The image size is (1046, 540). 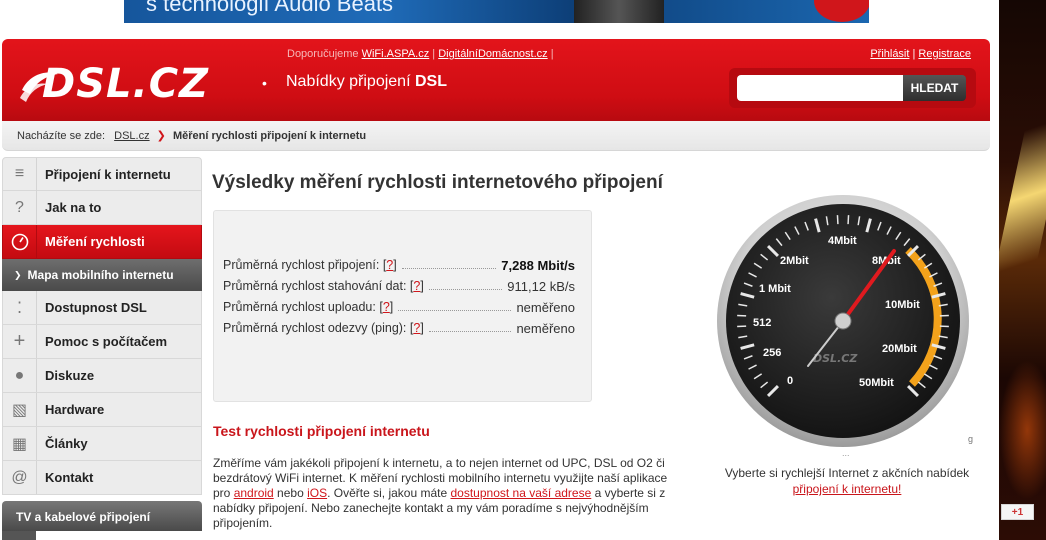 What do you see at coordinates (794, 261) in the screenshot?
I see `gauge-label-2mbit: 2Mbit` at bounding box center [794, 261].